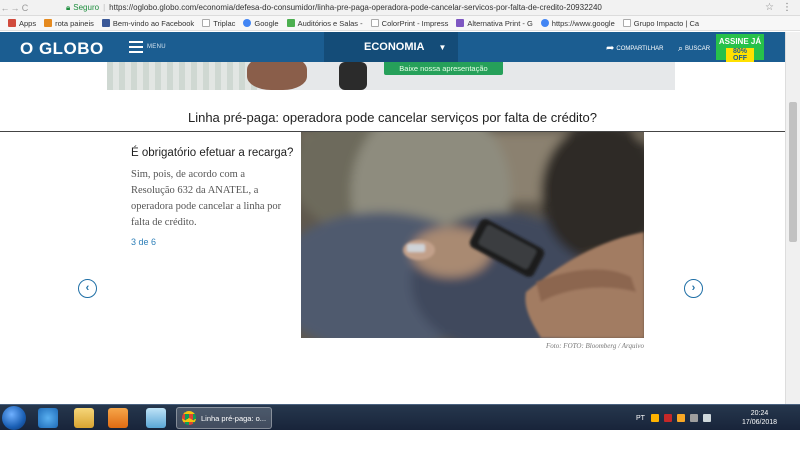 Image resolution: width=800 pixels, height=450 pixels. Describe the element at coordinates (759, 413) in the screenshot. I see `clock-time: 20:24` at that location.